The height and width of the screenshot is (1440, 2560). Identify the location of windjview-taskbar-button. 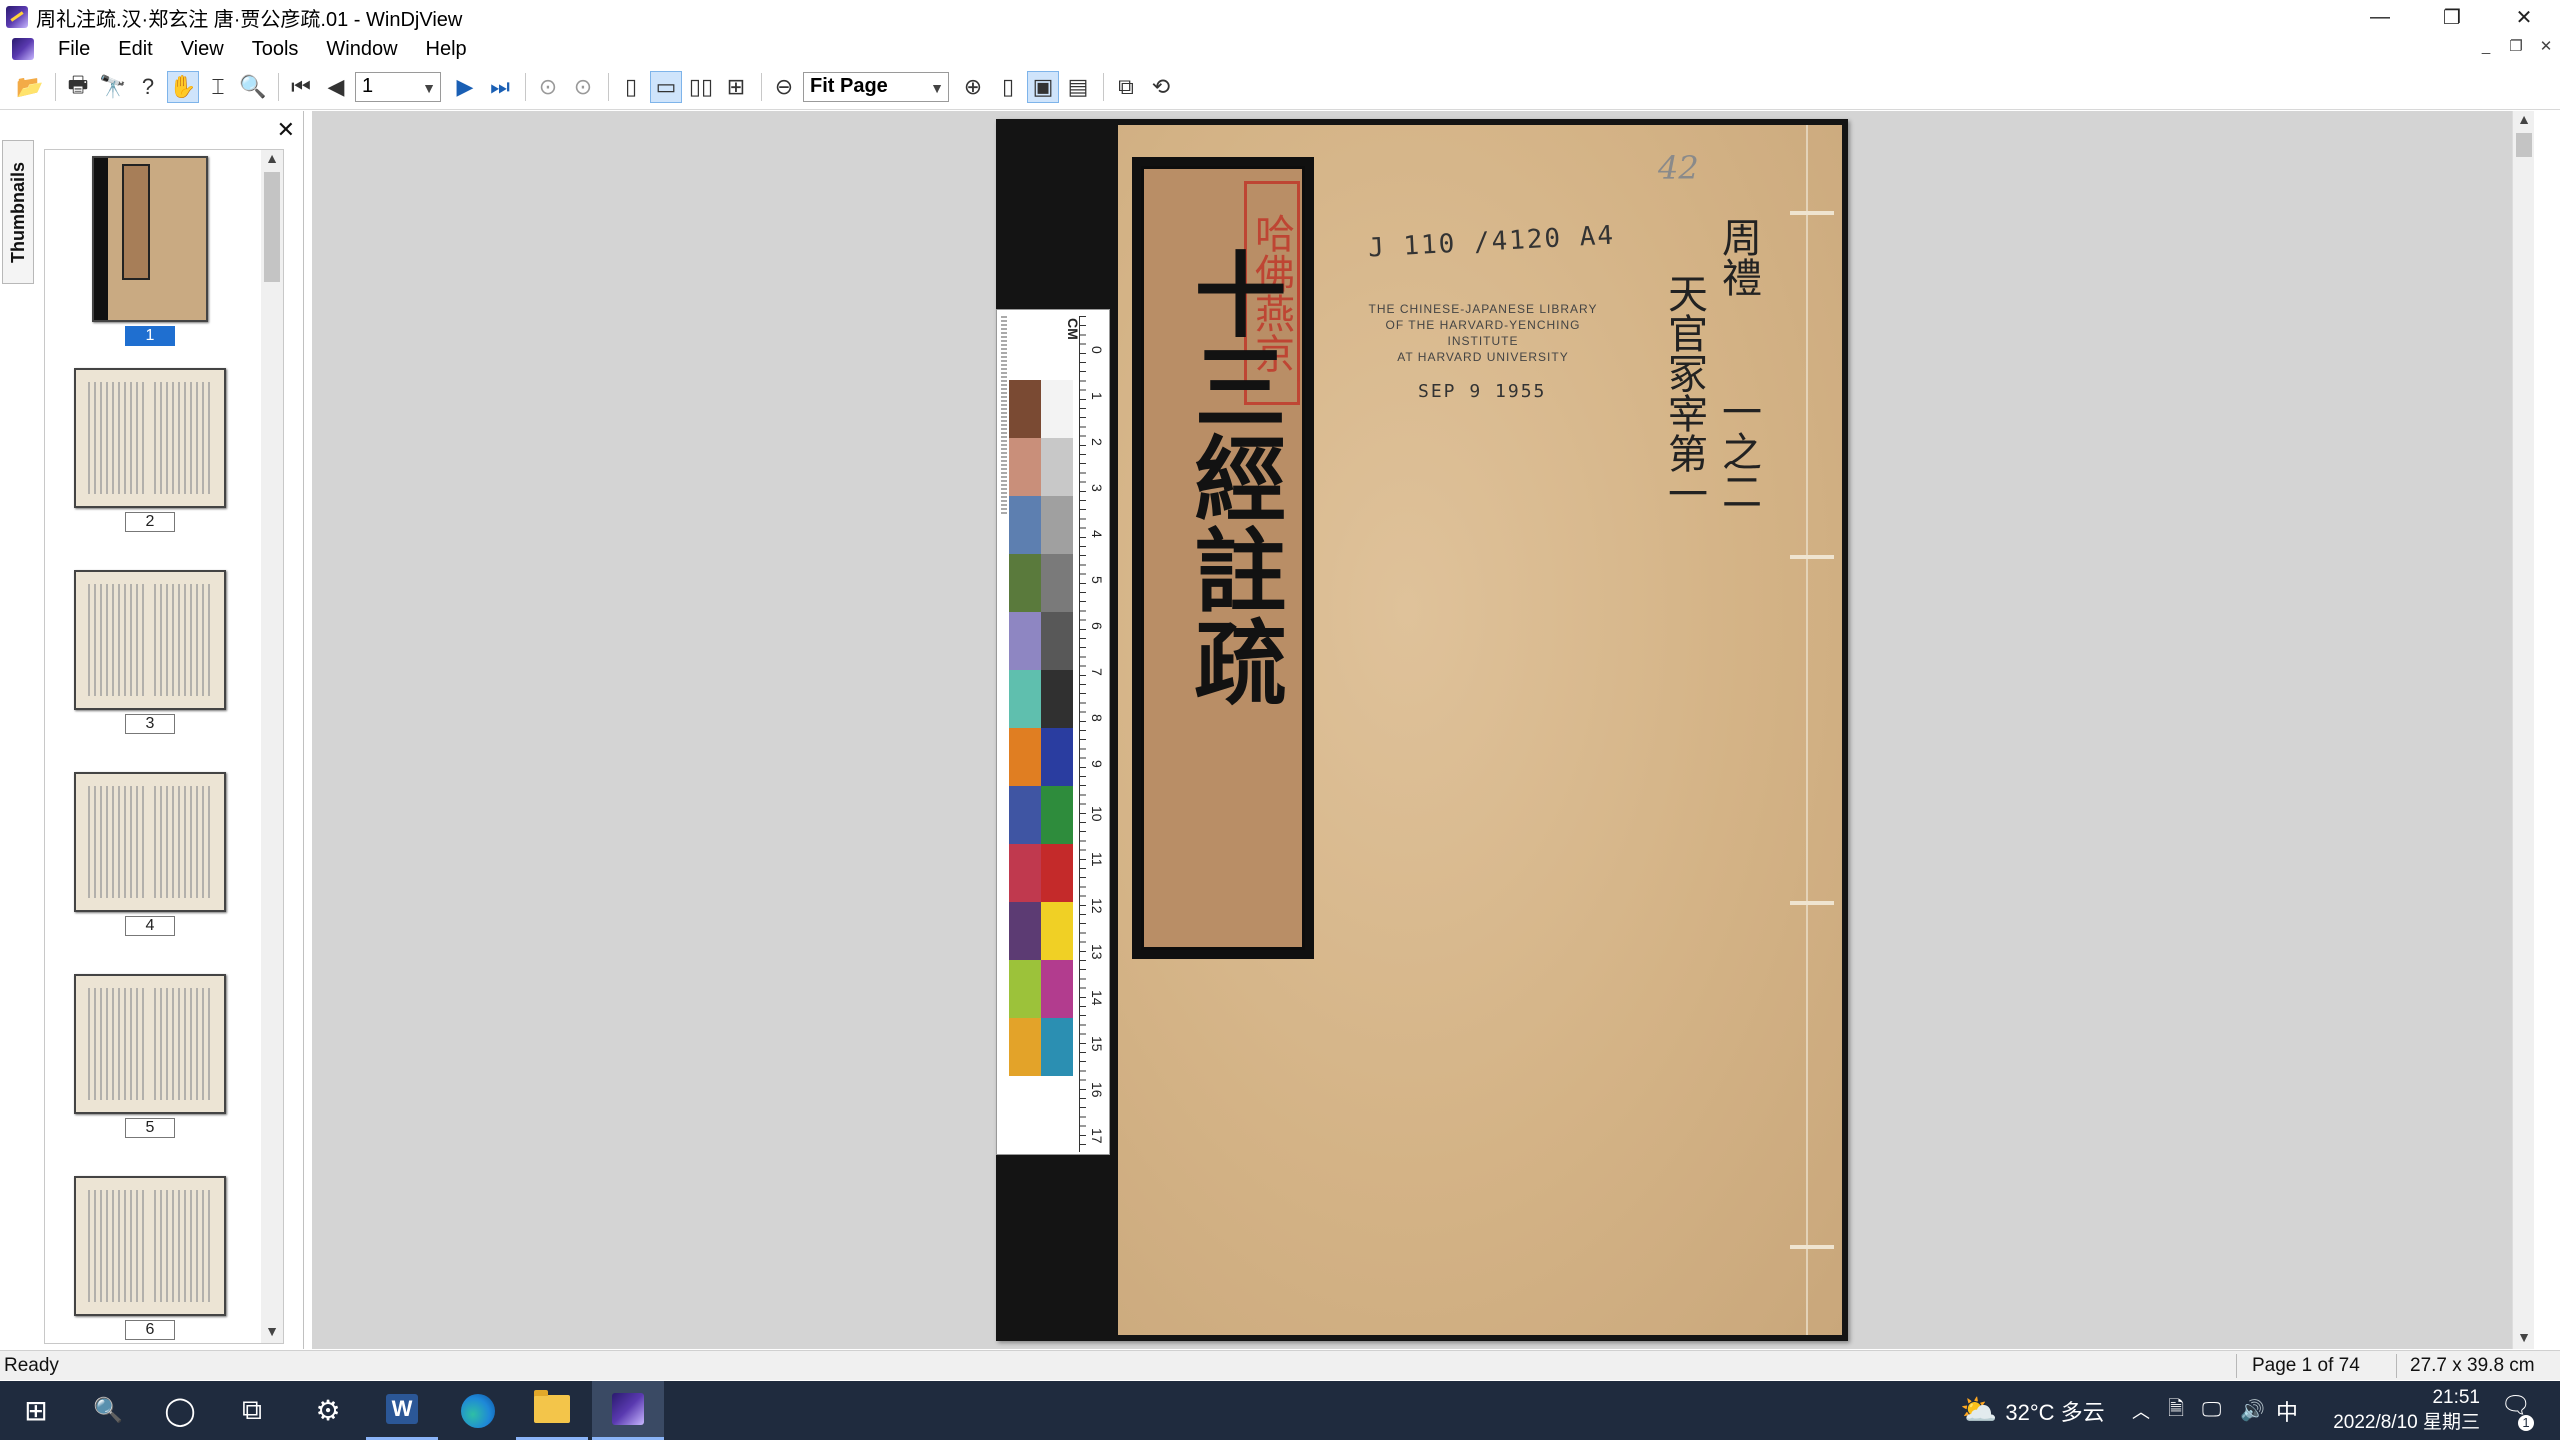
(628, 1410).